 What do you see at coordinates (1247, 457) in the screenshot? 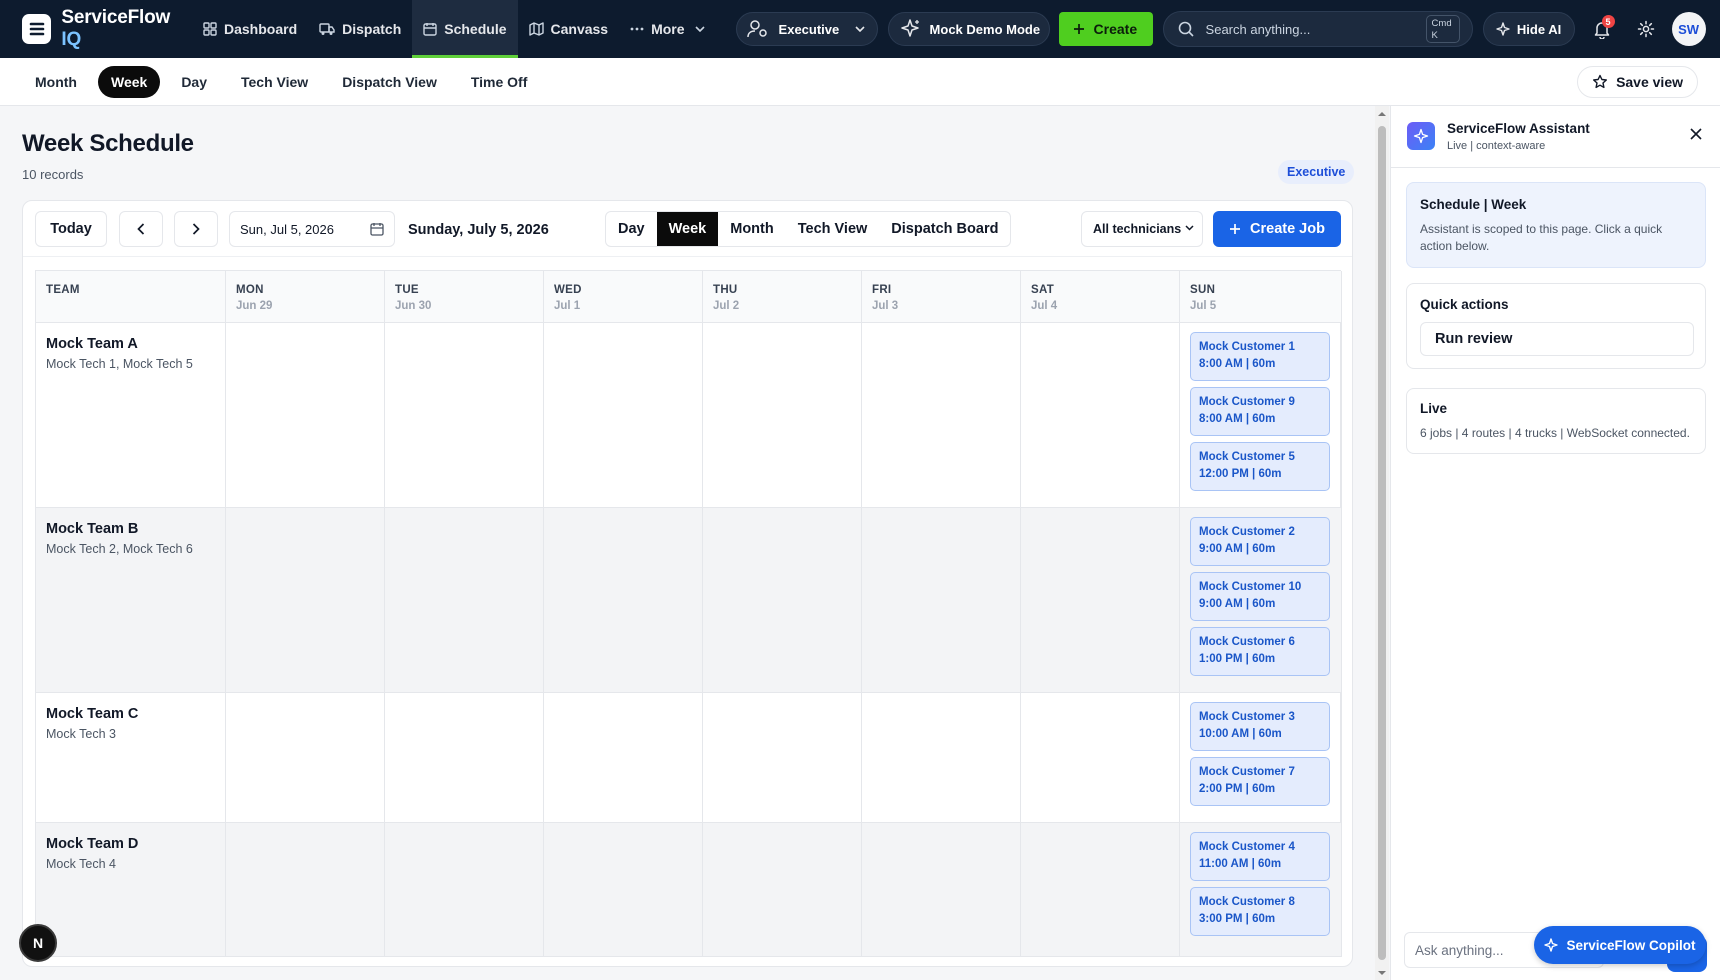
I see `job-customer: Mock Customer 5` at bounding box center [1247, 457].